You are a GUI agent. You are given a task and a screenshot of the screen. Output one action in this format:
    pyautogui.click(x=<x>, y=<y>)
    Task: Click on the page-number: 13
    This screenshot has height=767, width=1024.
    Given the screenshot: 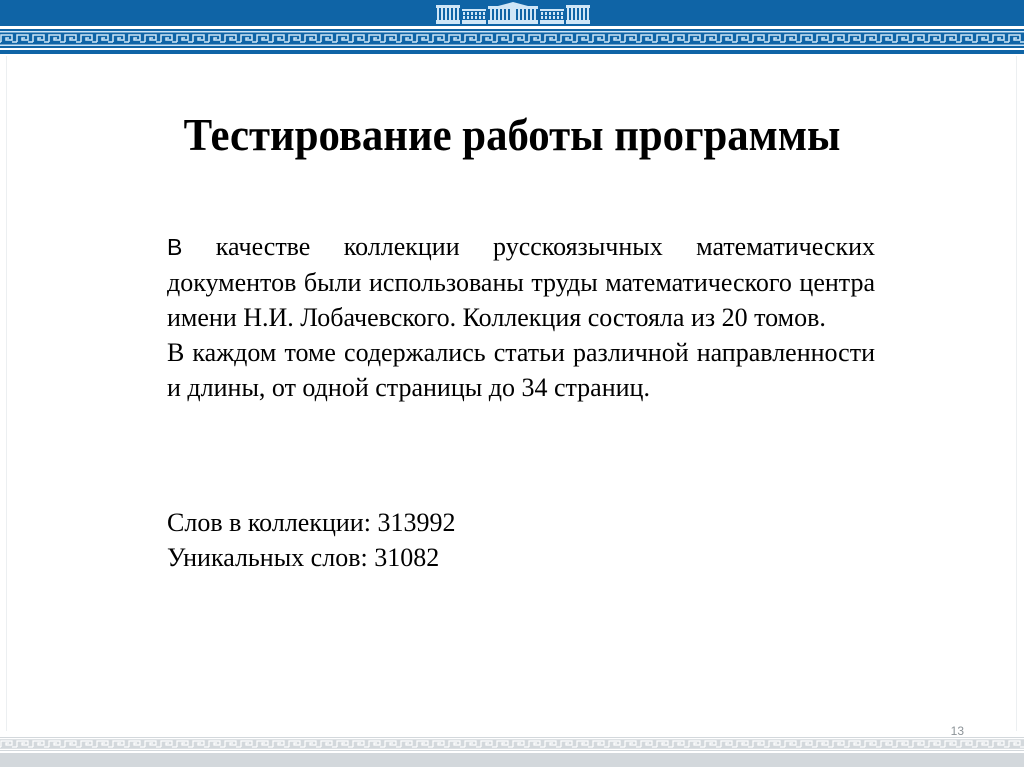 What is the action you would take?
    pyautogui.click(x=957, y=731)
    